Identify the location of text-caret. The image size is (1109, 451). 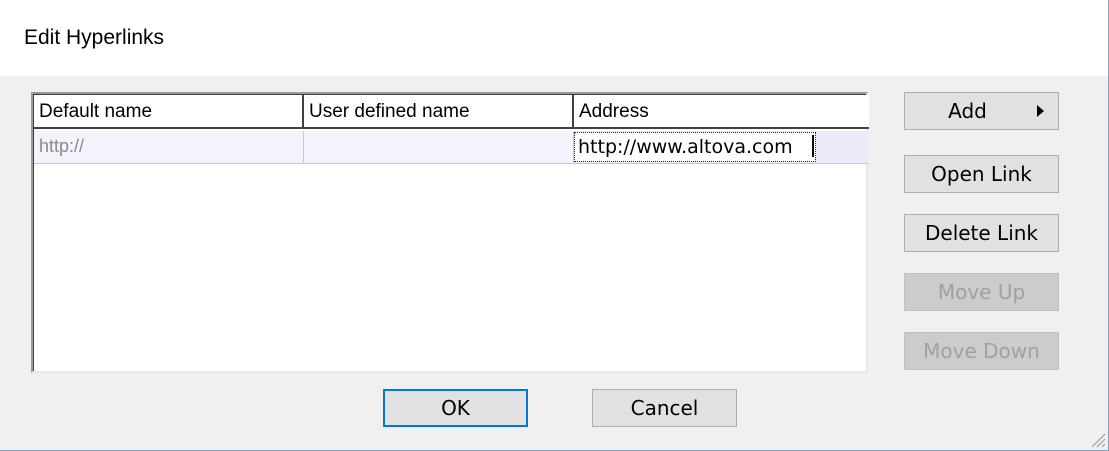
(813, 146).